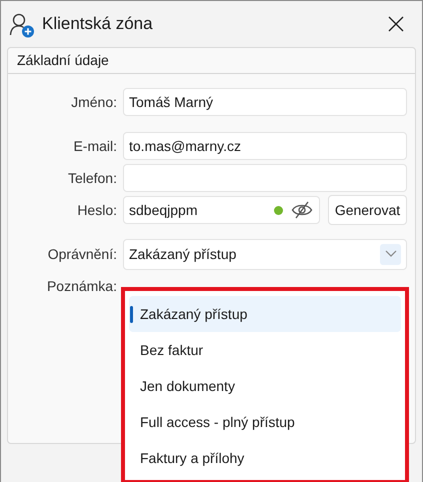  I want to click on window-title: Klientská zóna, so click(98, 24).